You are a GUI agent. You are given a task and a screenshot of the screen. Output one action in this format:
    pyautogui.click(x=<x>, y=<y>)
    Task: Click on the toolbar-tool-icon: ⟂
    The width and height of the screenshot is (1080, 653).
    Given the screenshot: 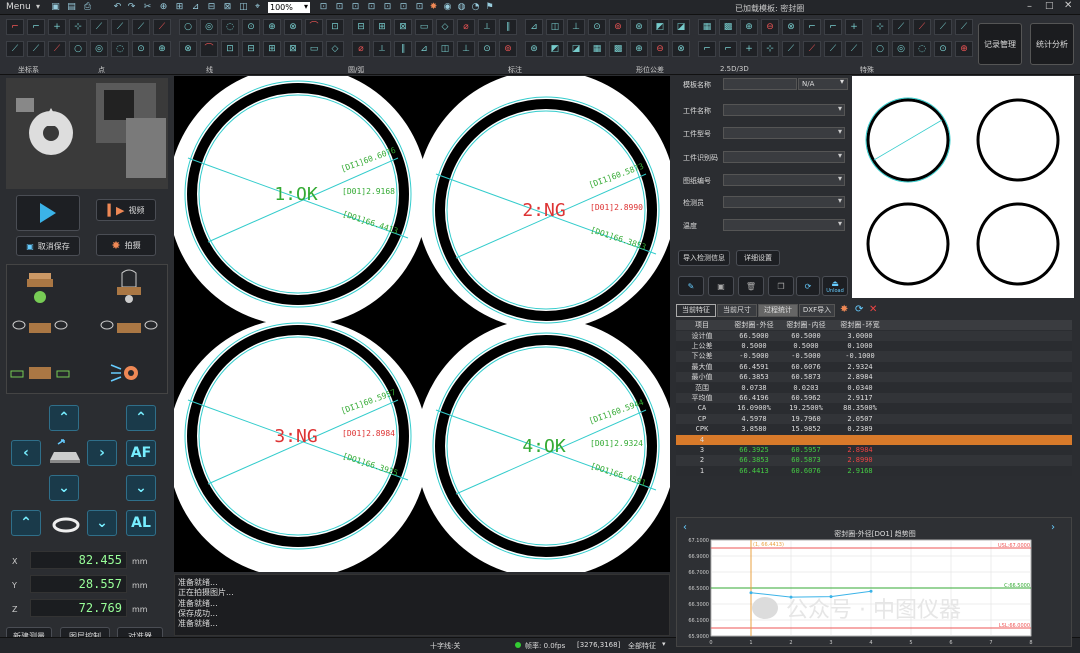 What is the action you would take?
    pyautogui.click(x=487, y=27)
    